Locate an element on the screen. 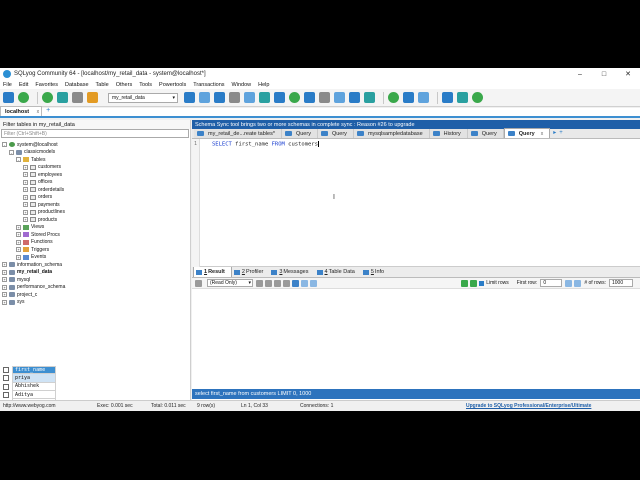 This screenshot has height=480, width=640. column-header-first-name: first_name is located at coordinates (34, 370).